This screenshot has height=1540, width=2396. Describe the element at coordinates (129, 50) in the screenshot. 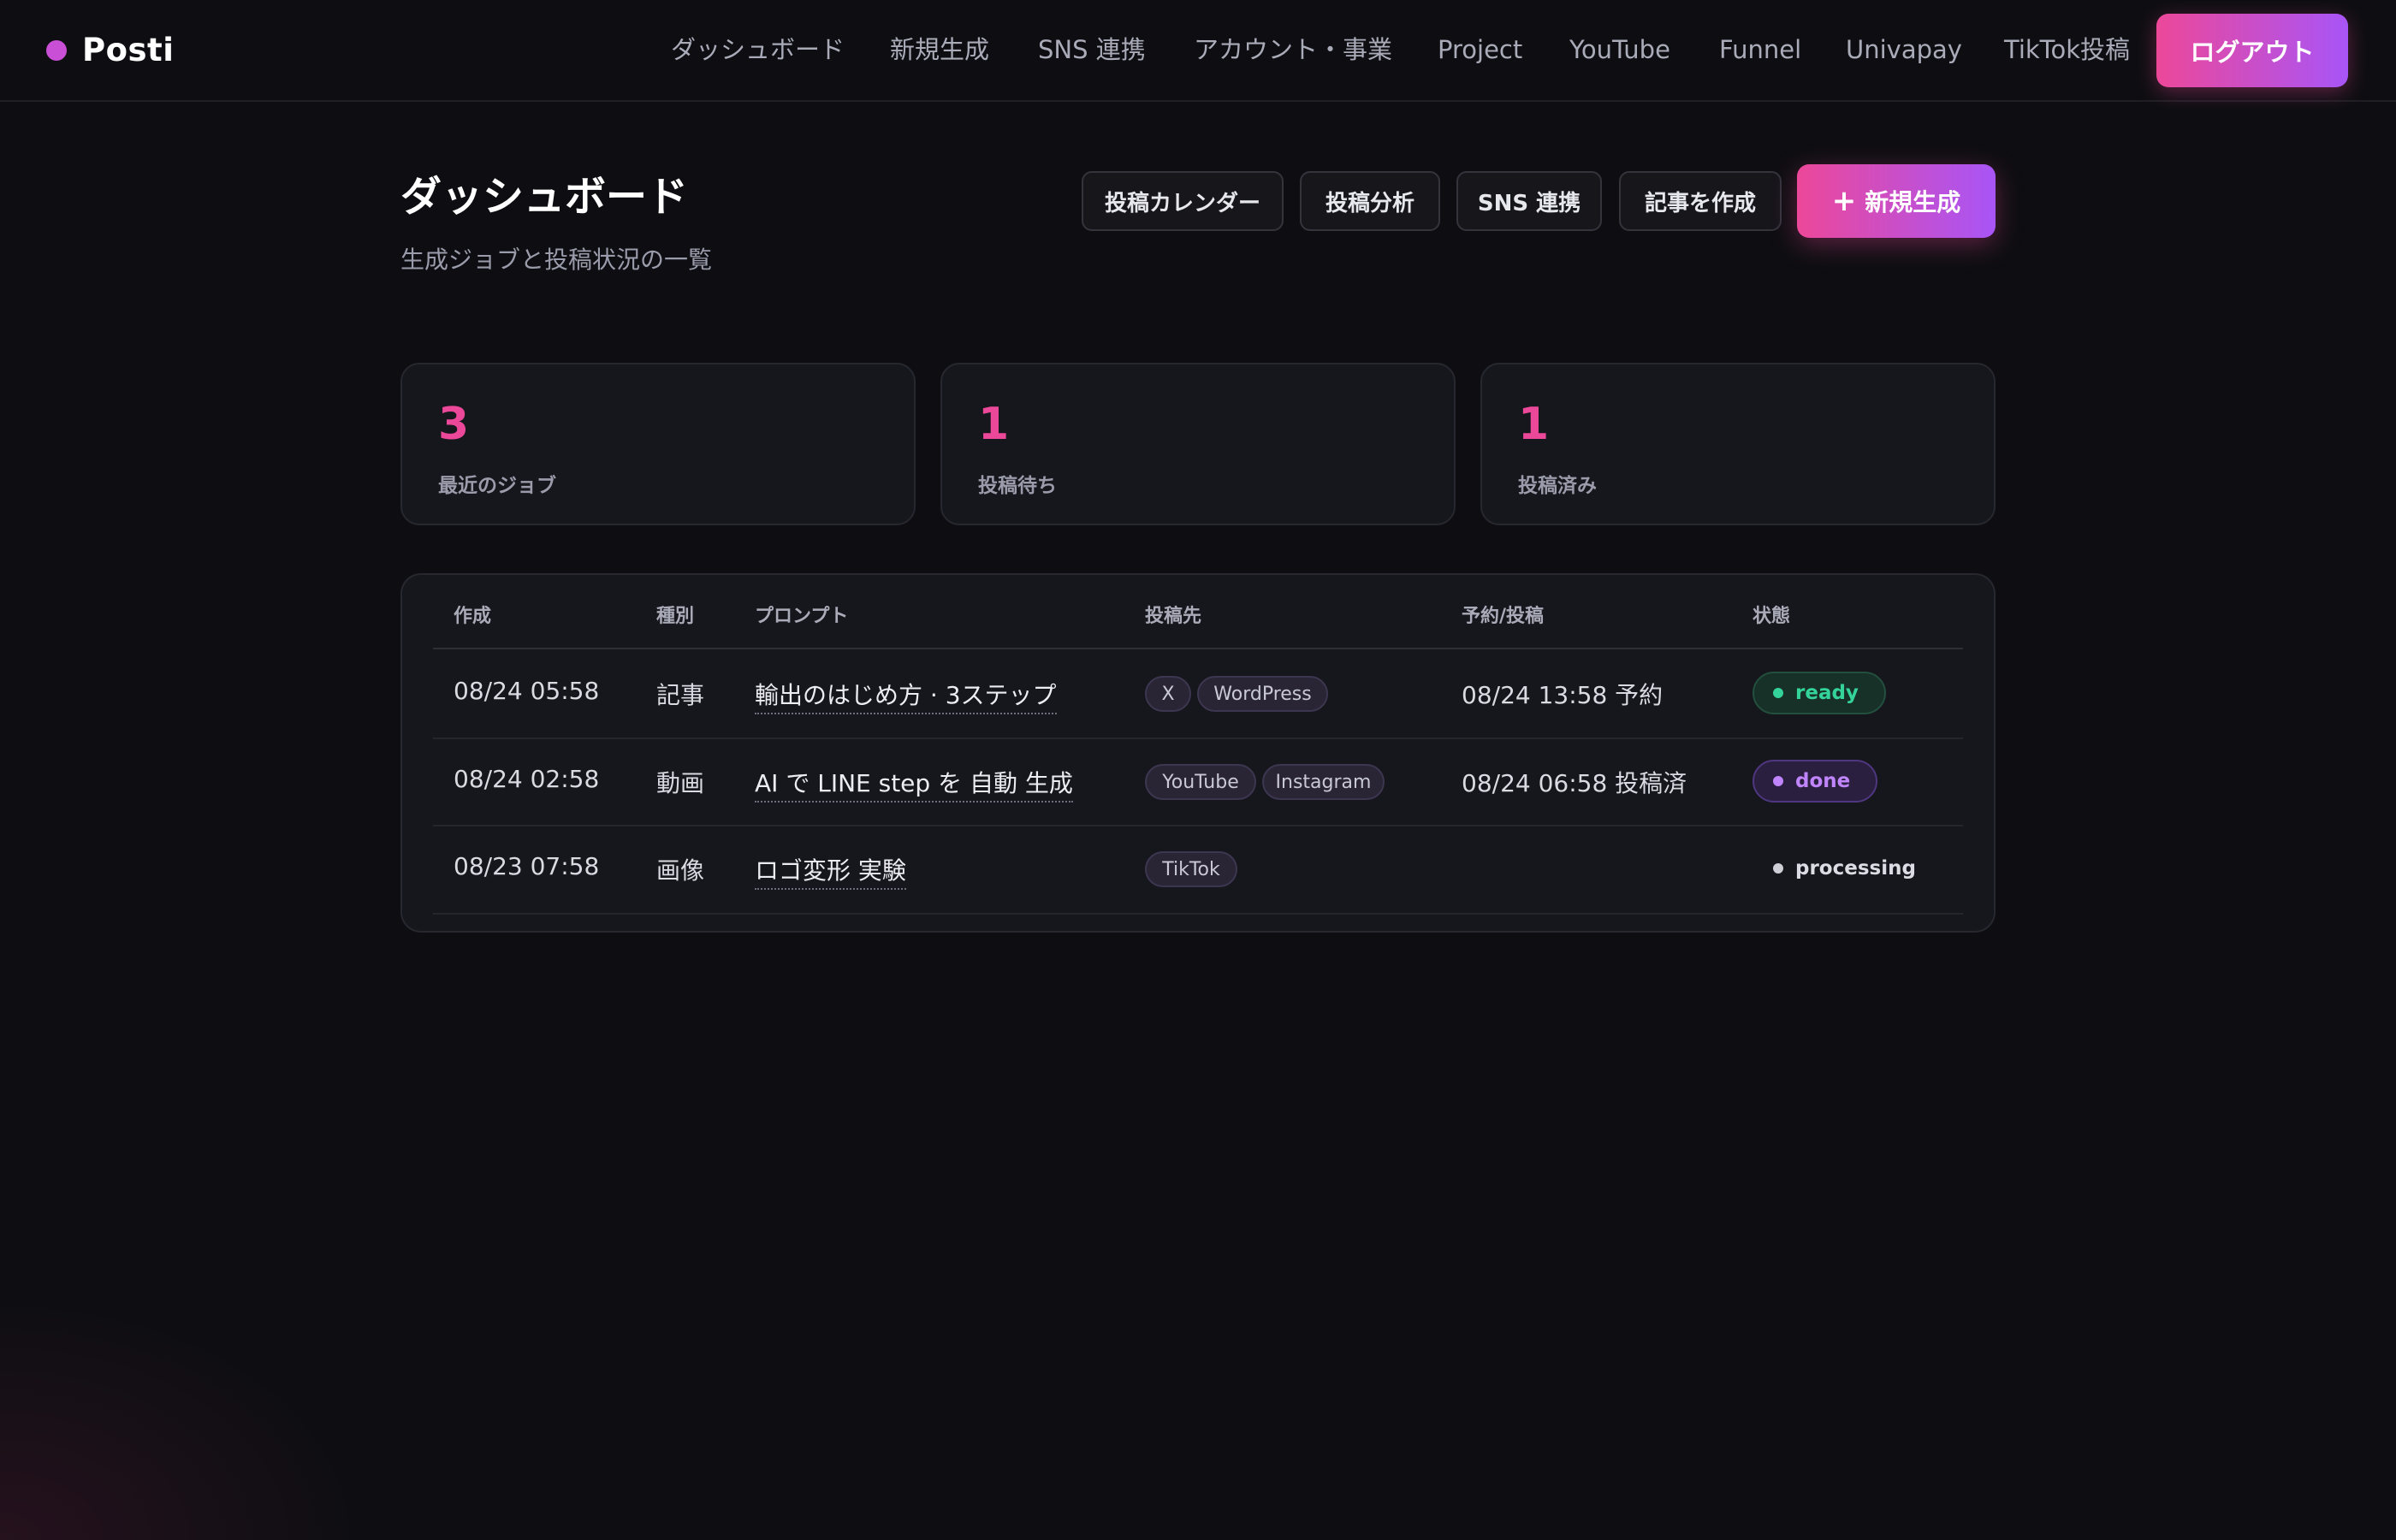

I see `brand-name: Posti` at that location.